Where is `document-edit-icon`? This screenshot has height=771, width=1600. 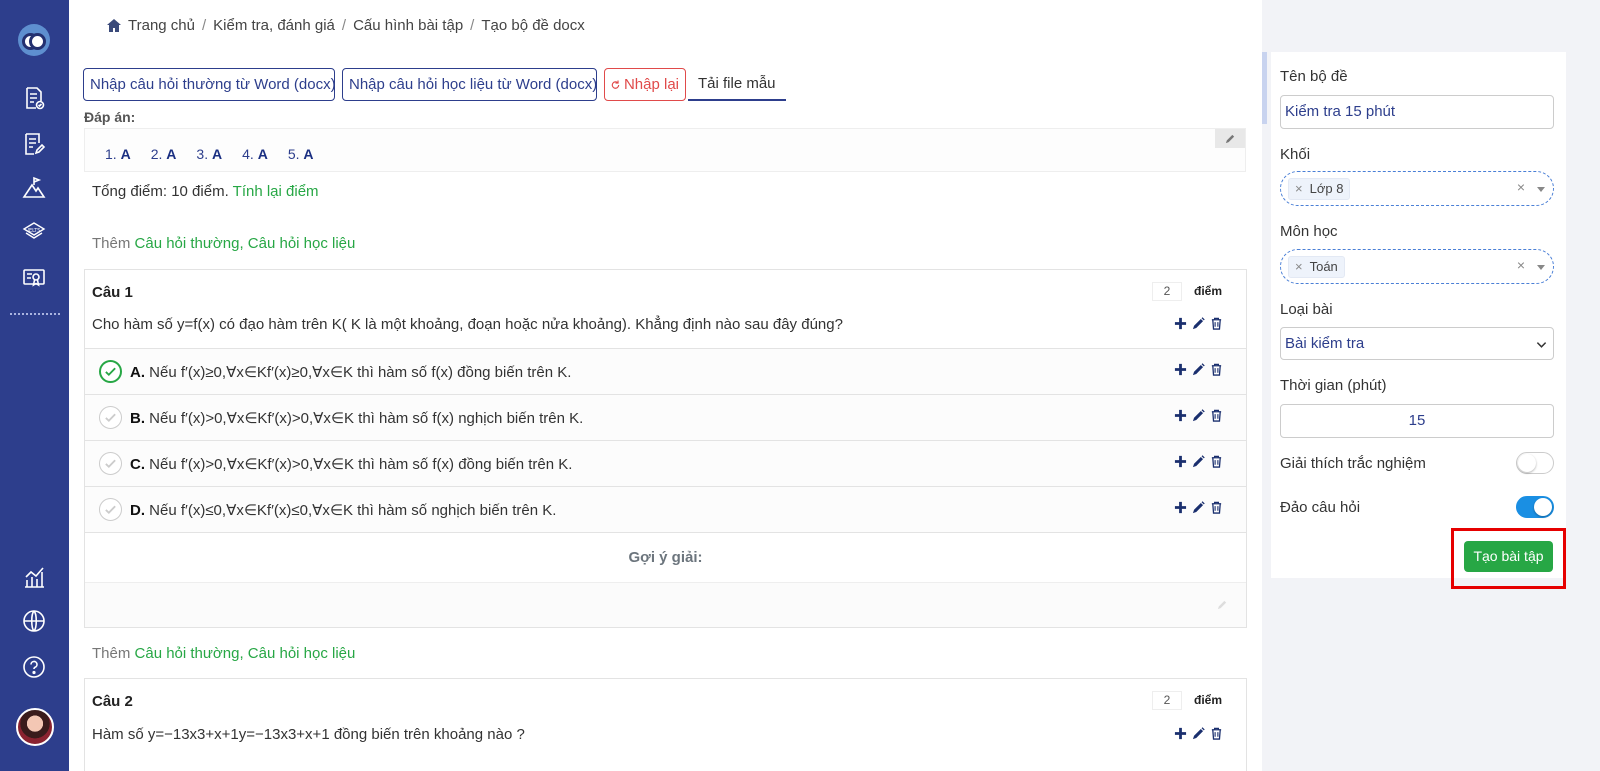 document-edit-icon is located at coordinates (34, 144).